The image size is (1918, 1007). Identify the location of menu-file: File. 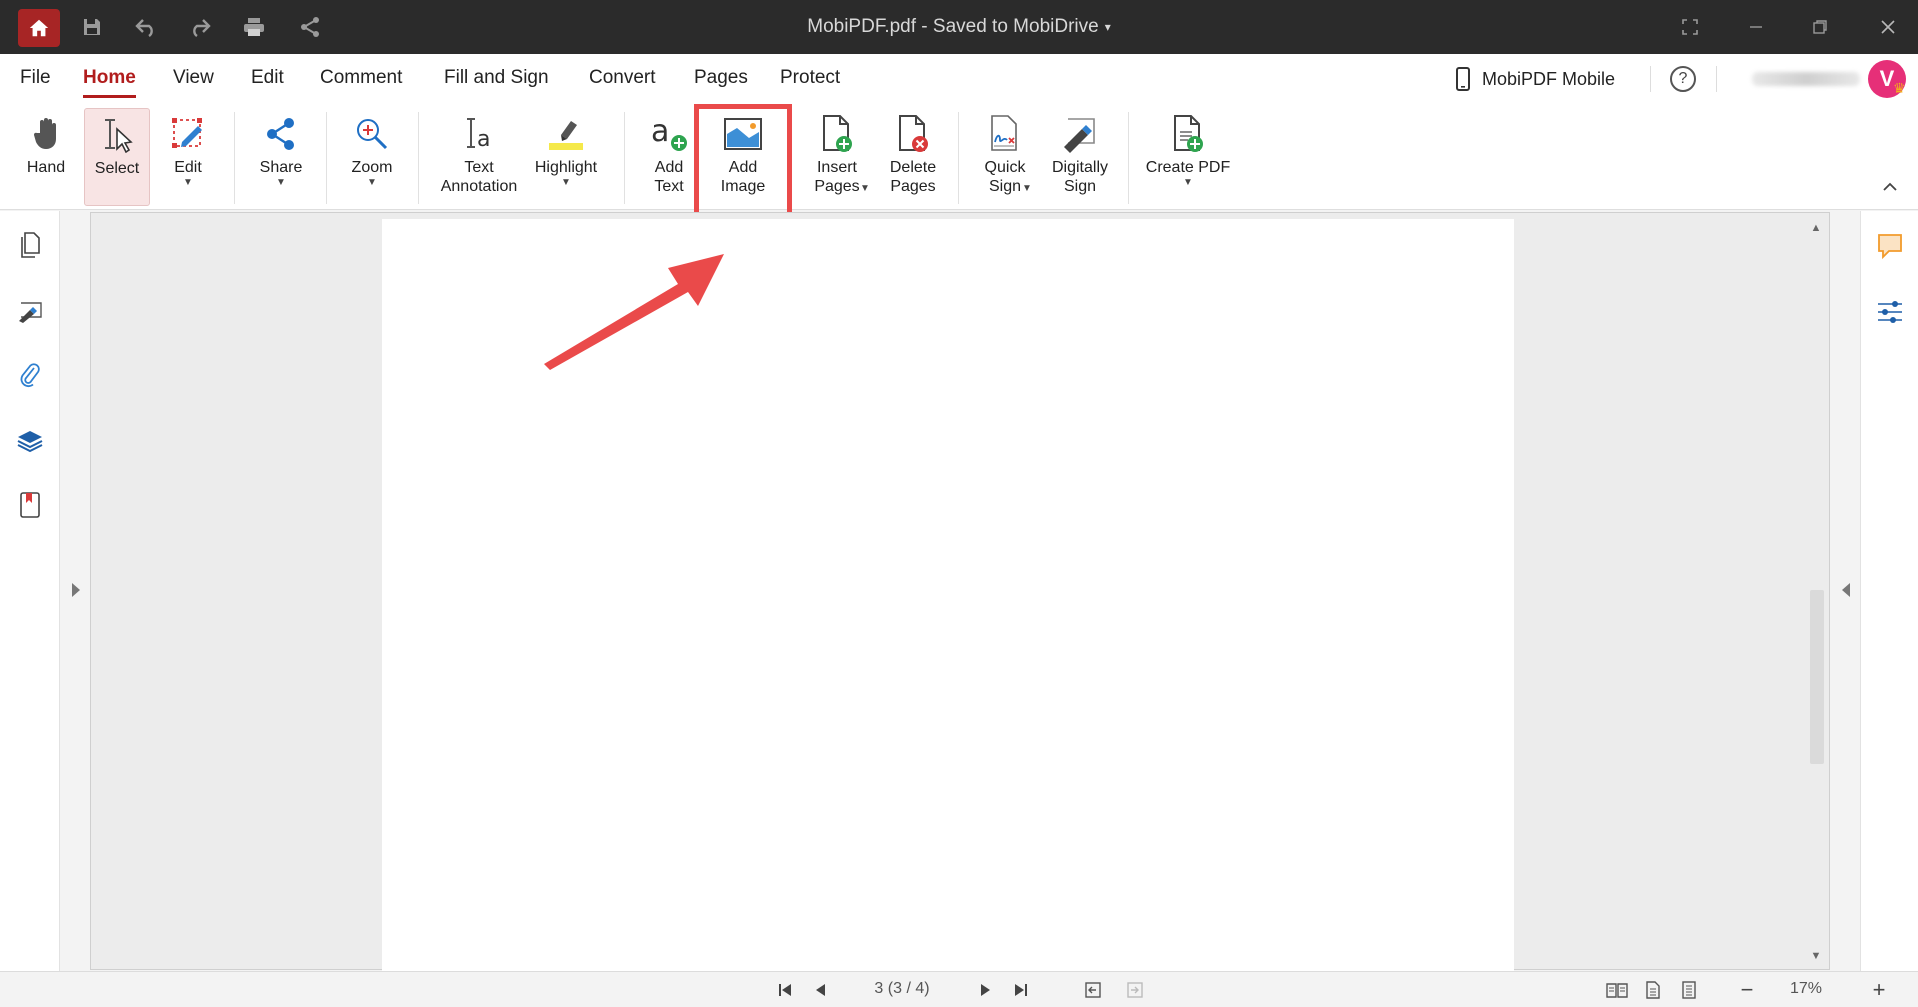
(35, 78).